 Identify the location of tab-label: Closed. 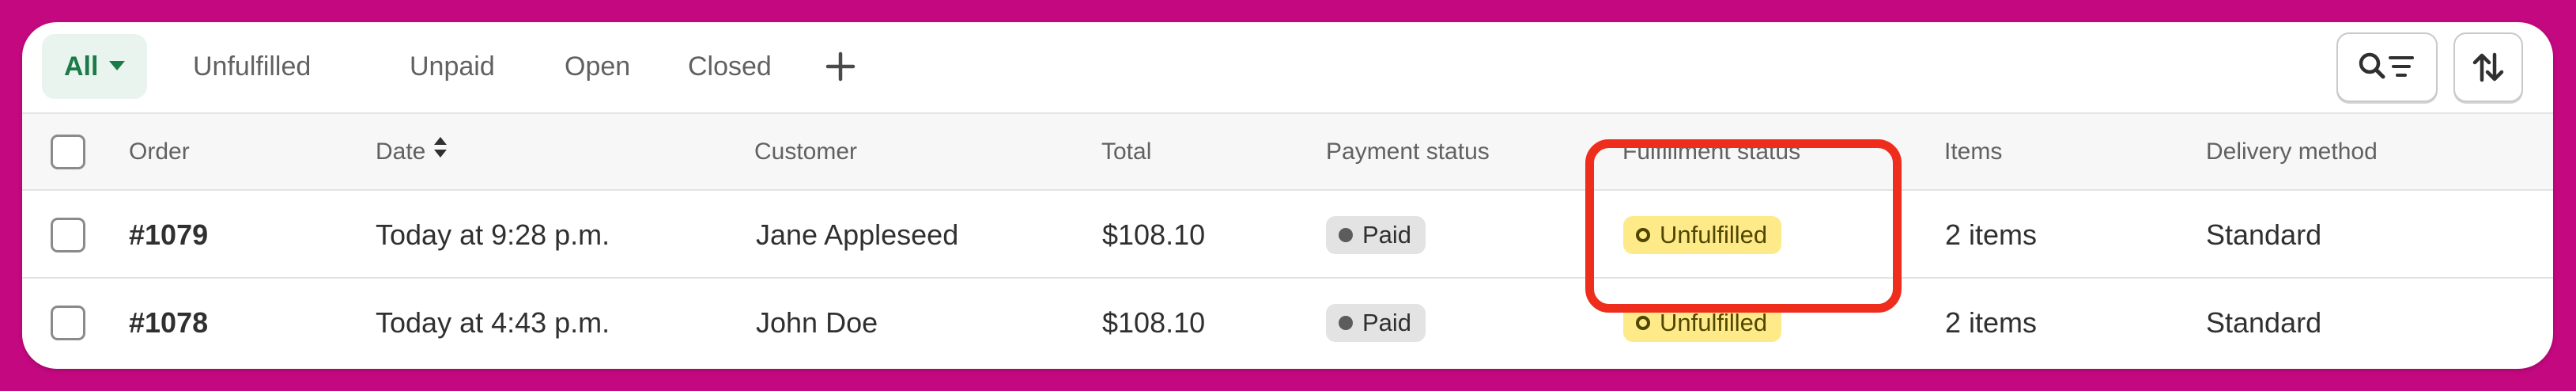
(730, 66).